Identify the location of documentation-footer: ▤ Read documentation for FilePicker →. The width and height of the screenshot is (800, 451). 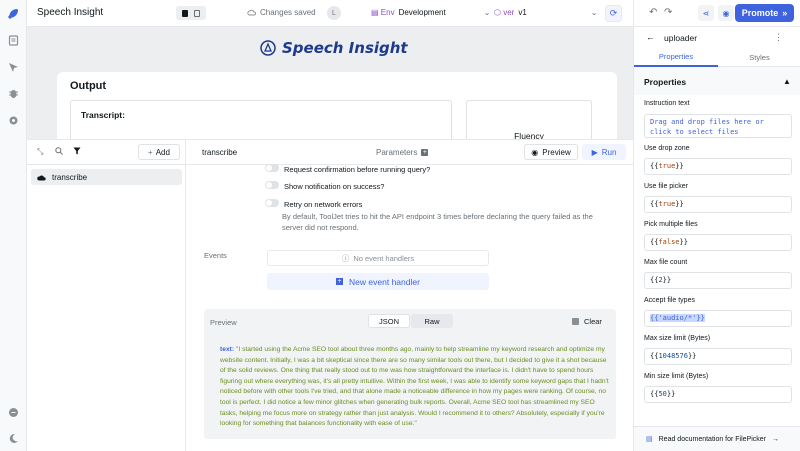
(717, 438).